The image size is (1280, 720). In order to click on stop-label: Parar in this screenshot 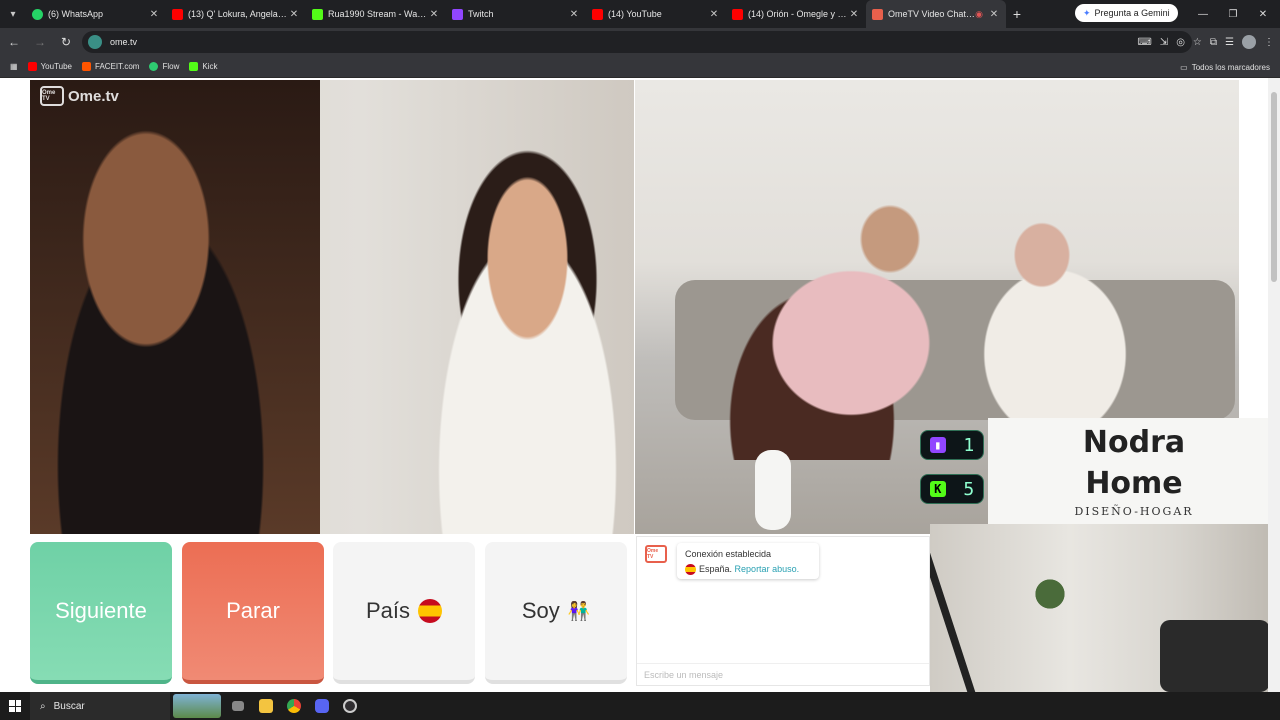, I will do `click(253, 610)`.